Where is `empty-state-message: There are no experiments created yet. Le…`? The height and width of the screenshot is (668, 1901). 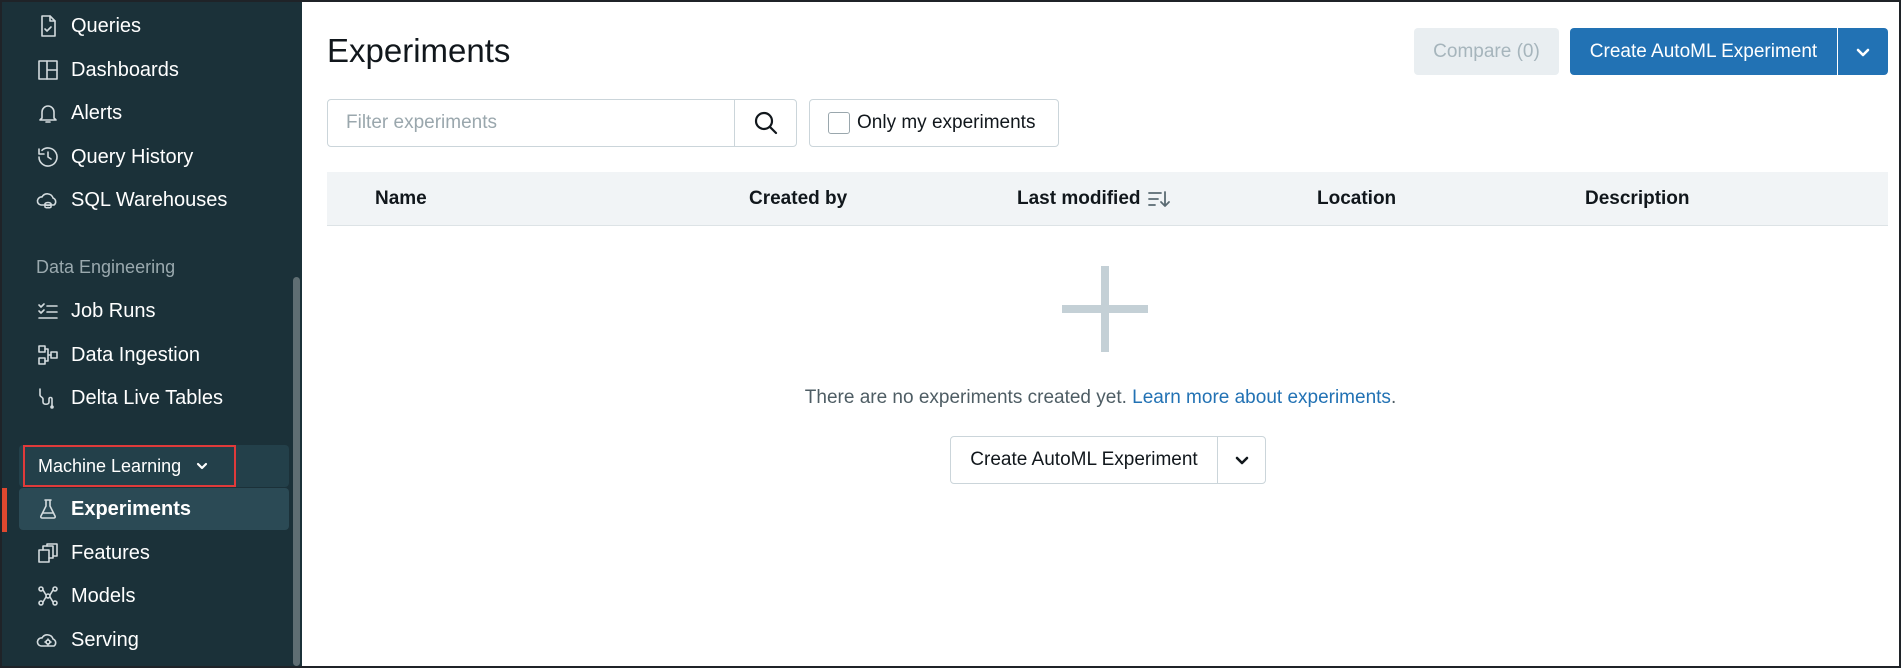 empty-state-message: There are no experiments created yet. Le… is located at coordinates (1100, 398).